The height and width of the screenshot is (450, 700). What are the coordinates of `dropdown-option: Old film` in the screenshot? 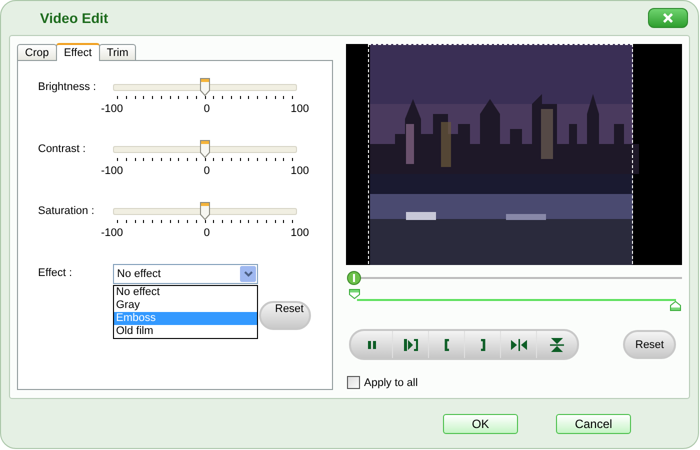 It's located at (185, 331).